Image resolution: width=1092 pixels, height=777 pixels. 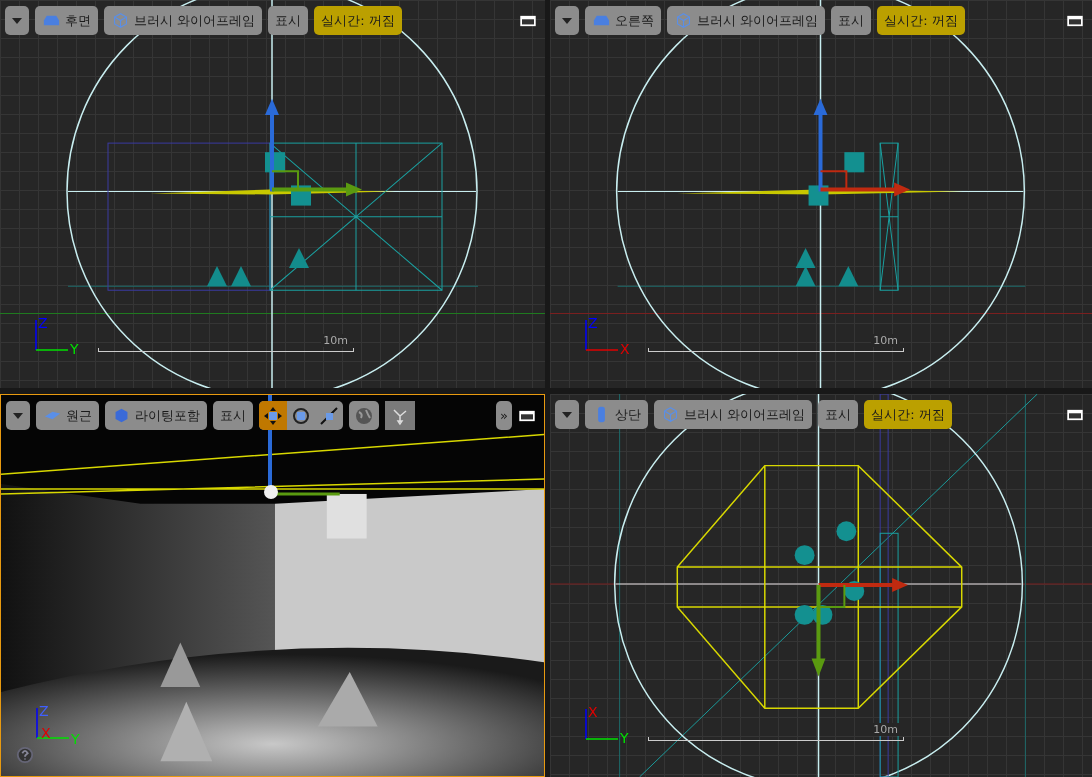 What do you see at coordinates (623, 20) in the screenshot?
I see `view-type-button: 오른쪽` at bounding box center [623, 20].